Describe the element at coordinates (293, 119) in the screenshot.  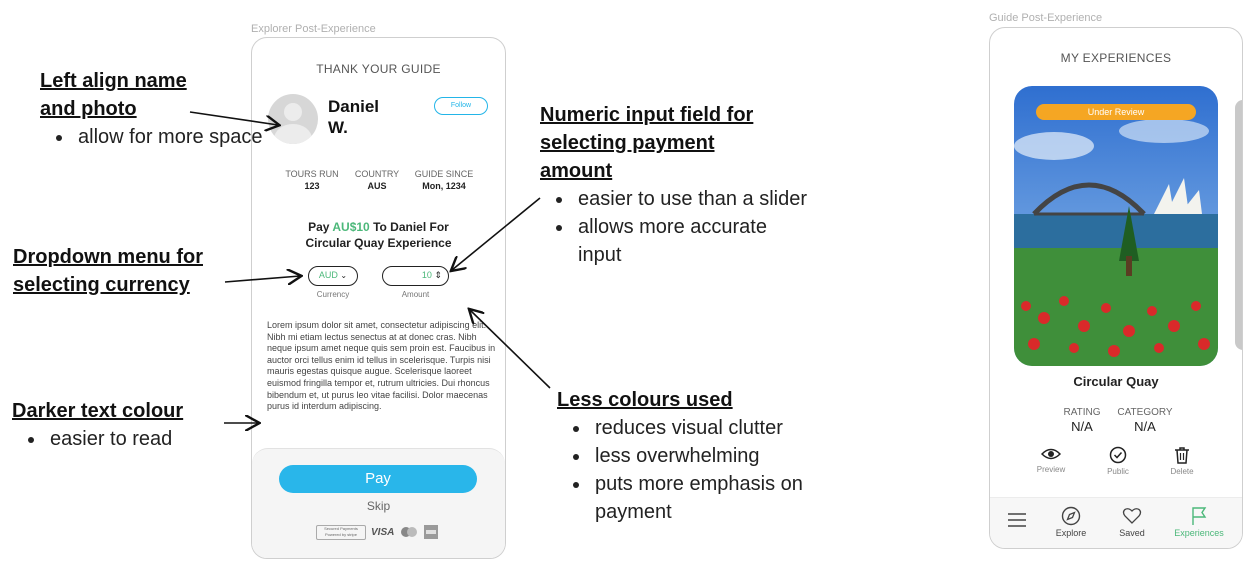
I see `avatar` at that location.